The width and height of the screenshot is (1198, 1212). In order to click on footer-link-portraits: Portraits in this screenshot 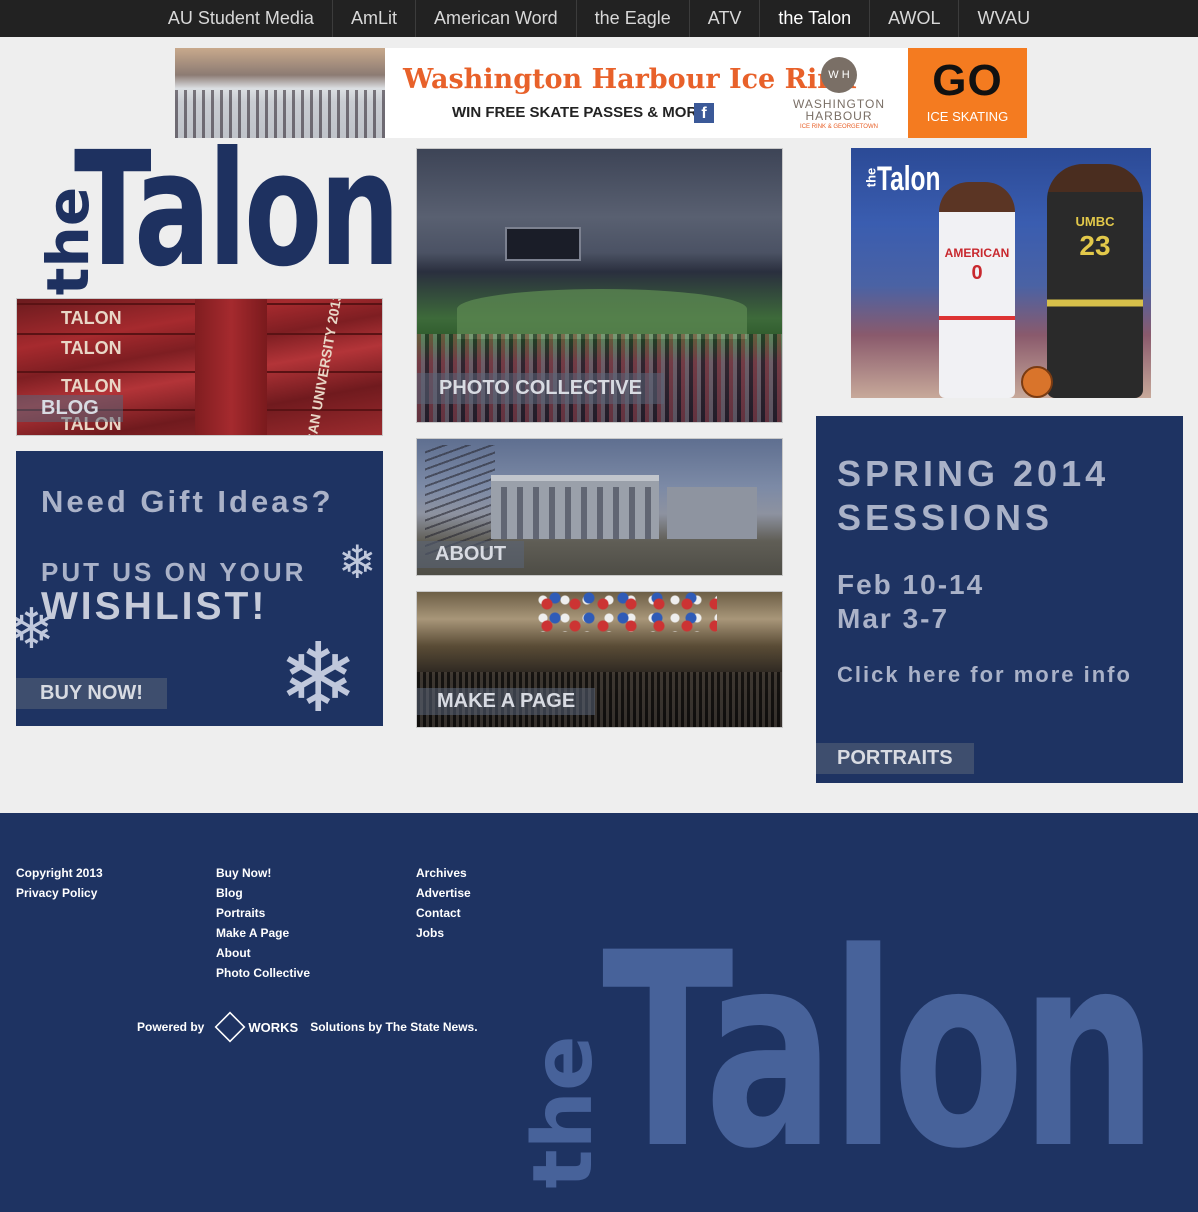, I will do `click(263, 913)`.